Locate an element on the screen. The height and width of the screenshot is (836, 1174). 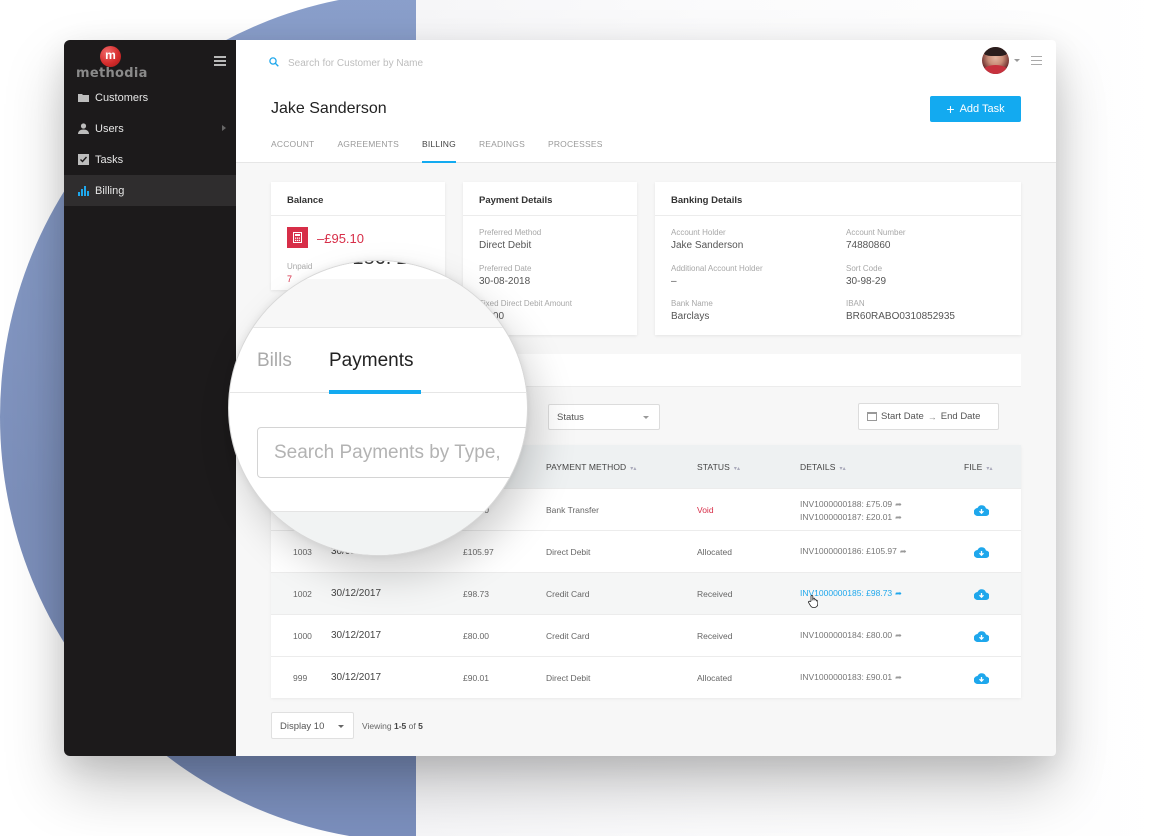
sidebar-item-billing: Billing is located at coordinates (150, 190).